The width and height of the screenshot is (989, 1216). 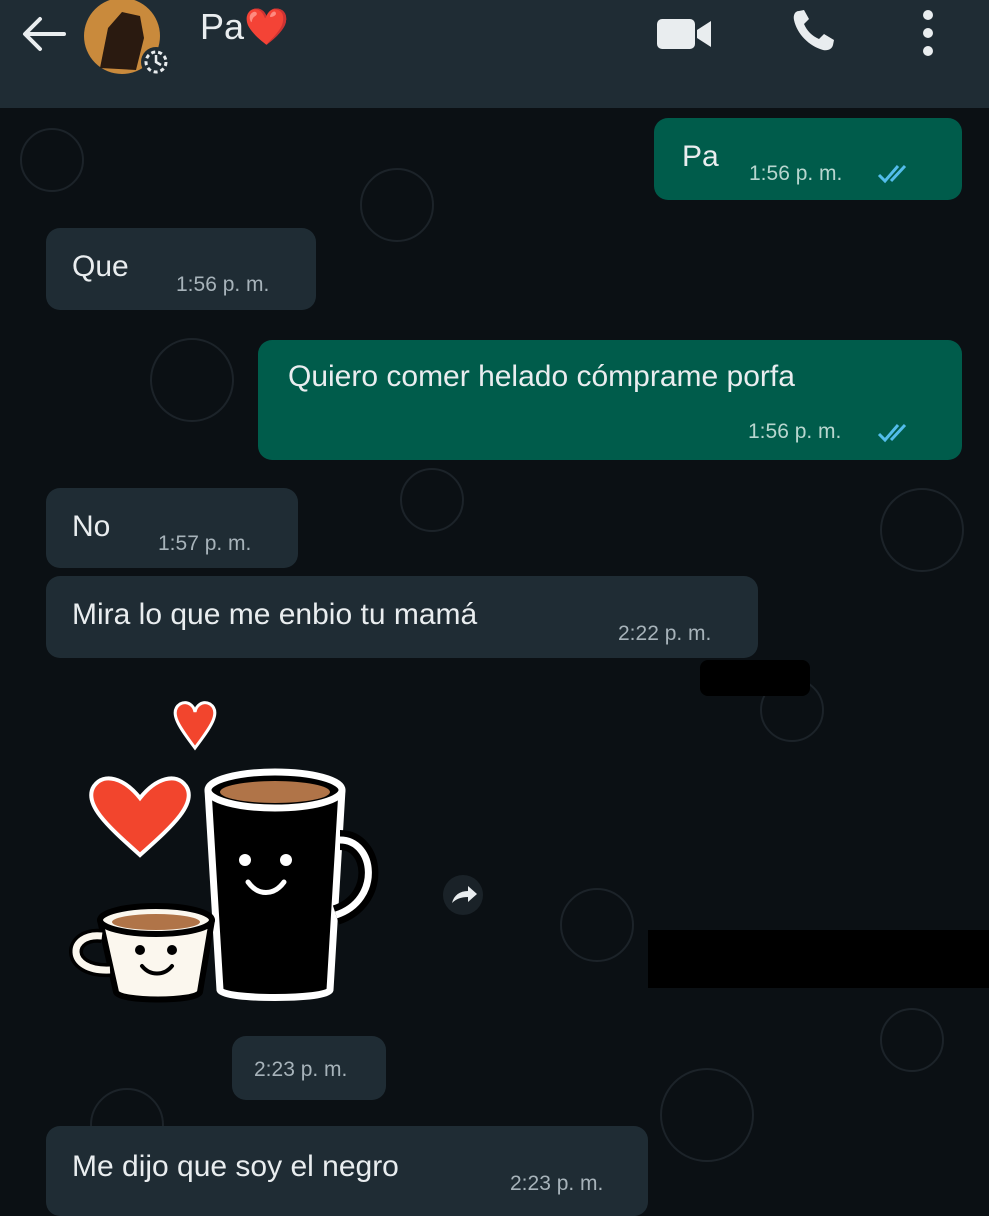 What do you see at coordinates (684, 34) in the screenshot?
I see `video-call-icon` at bounding box center [684, 34].